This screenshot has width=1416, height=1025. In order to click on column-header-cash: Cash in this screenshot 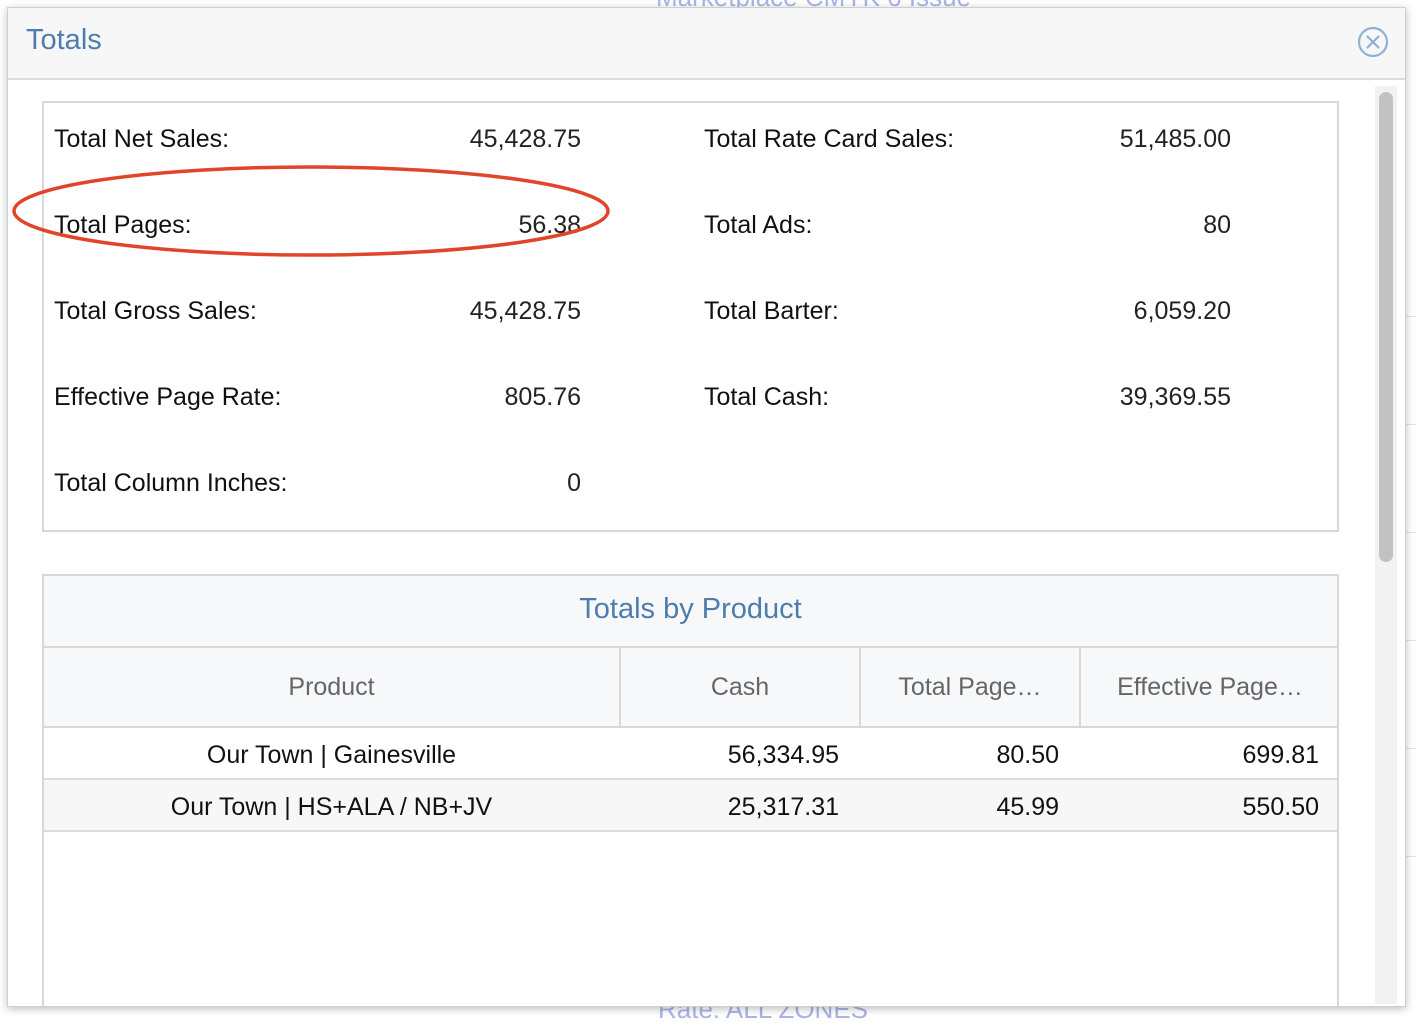, I will do `click(740, 687)`.